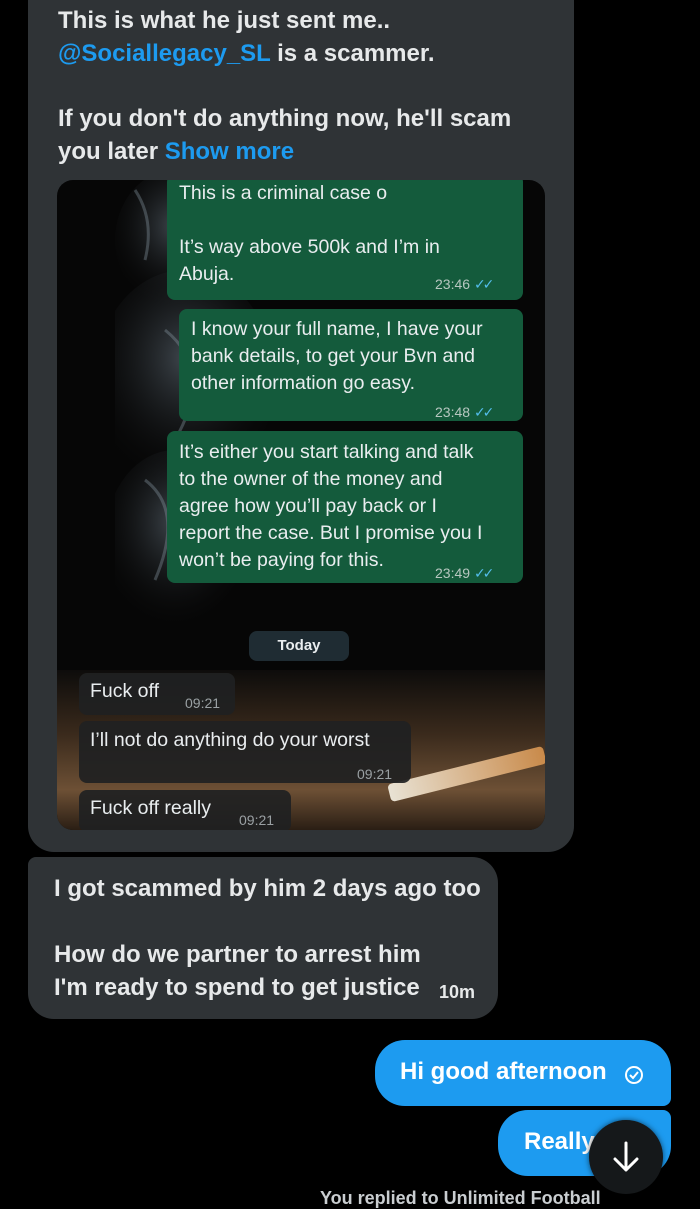  Describe the element at coordinates (333, 356) in the screenshot. I see `whatsapp-message-text: bank details, to get your Bvn and` at that location.